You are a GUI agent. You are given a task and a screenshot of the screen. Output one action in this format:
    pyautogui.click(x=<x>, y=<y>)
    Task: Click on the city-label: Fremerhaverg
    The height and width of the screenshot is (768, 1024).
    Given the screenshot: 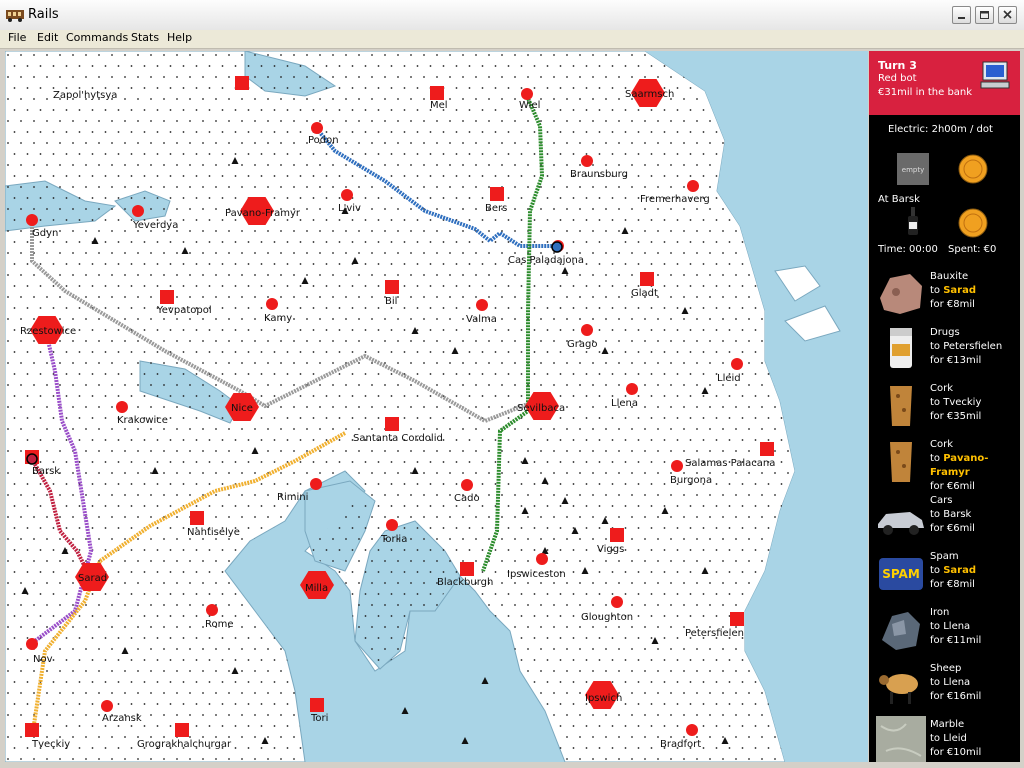 What is the action you would take?
    pyautogui.click(x=675, y=199)
    